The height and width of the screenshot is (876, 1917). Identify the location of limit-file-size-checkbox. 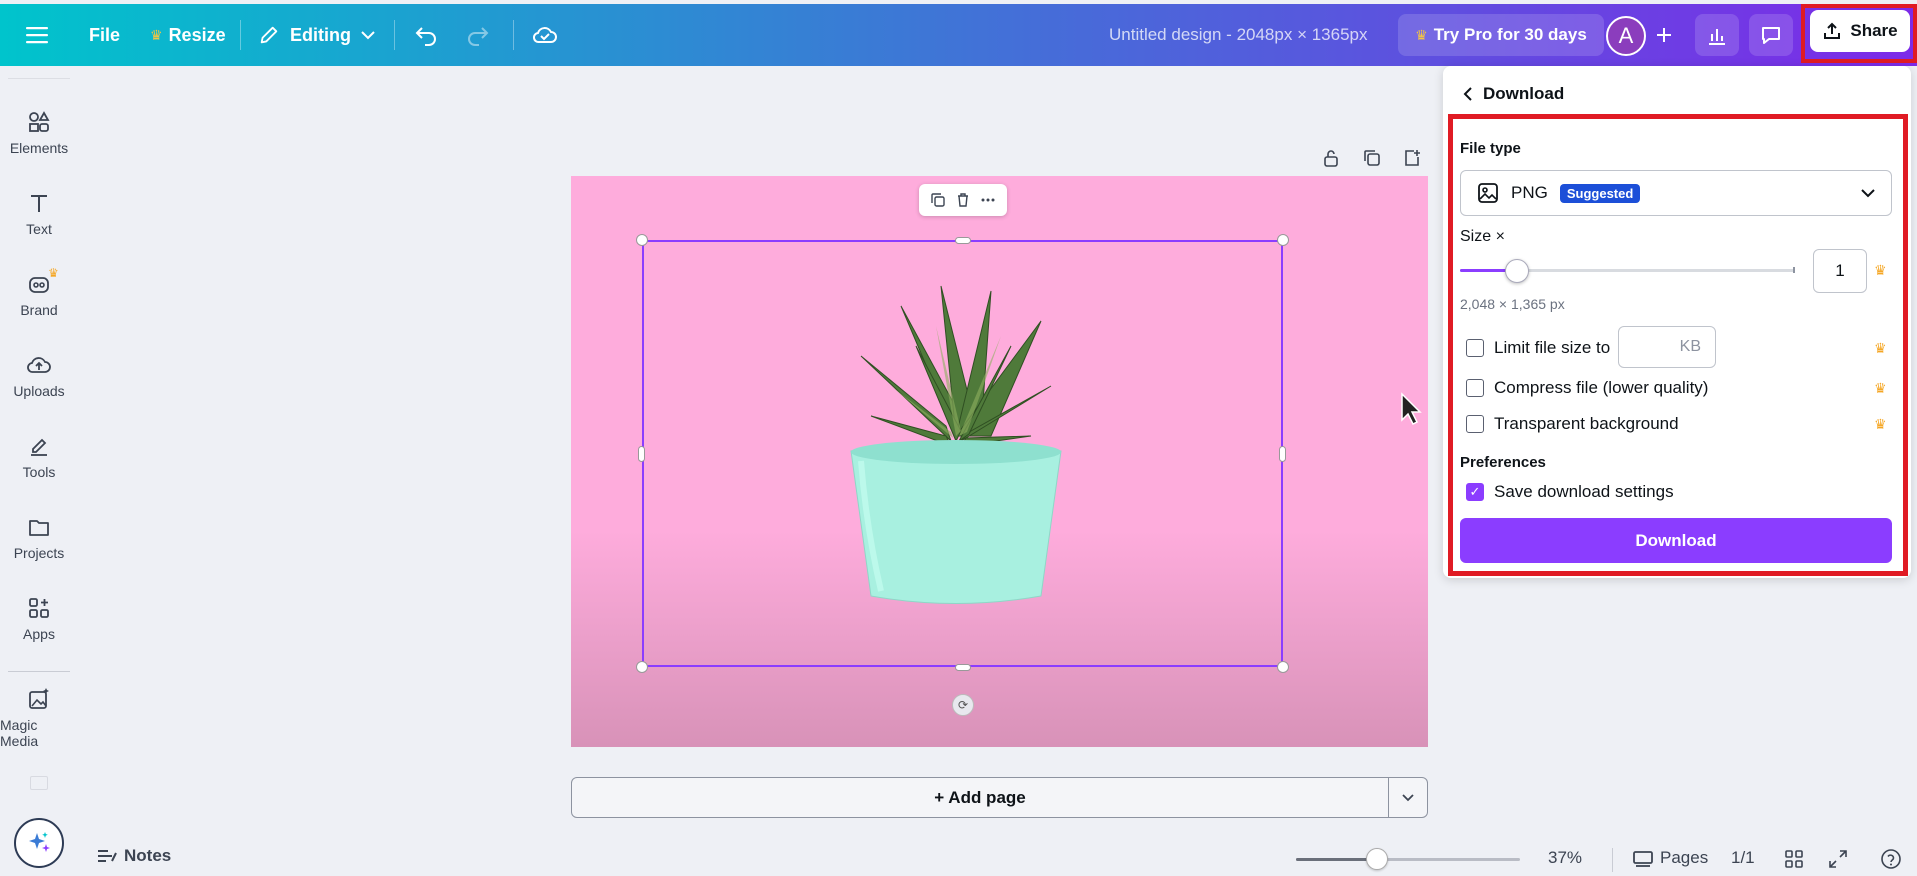
(1475, 348).